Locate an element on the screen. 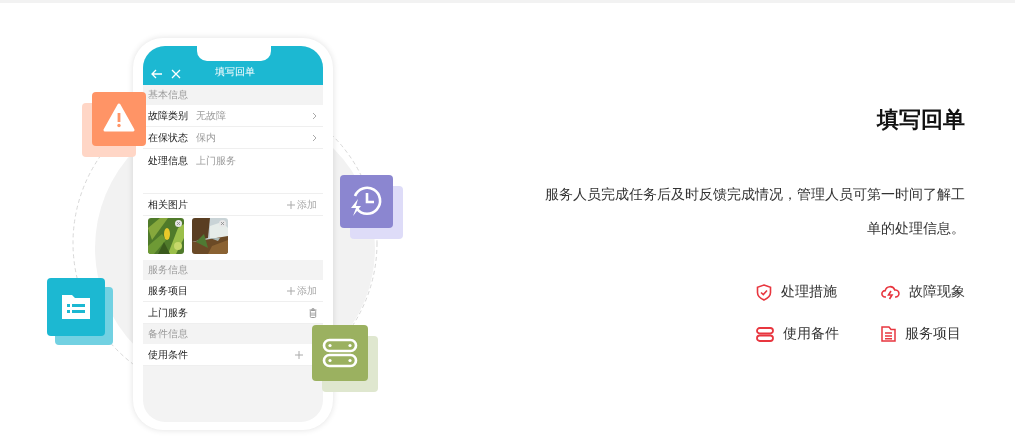 The image size is (1015, 442). screen-title: 填写回单 is located at coordinates (235, 72).